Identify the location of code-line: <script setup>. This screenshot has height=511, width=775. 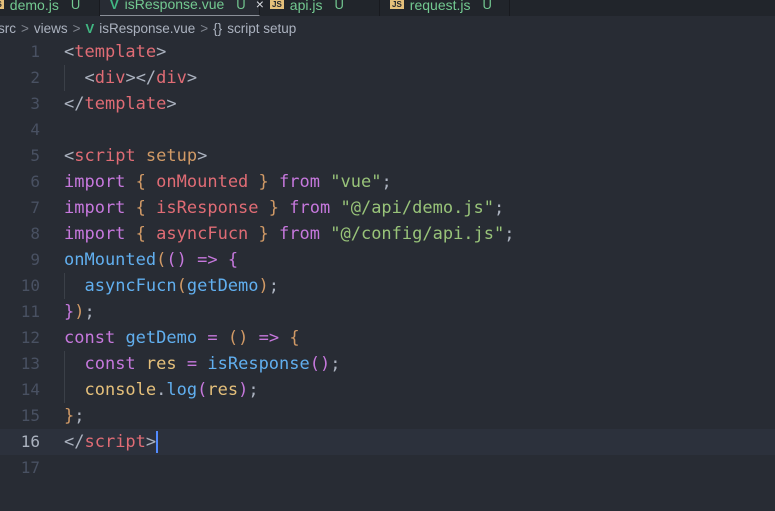
(419, 156).